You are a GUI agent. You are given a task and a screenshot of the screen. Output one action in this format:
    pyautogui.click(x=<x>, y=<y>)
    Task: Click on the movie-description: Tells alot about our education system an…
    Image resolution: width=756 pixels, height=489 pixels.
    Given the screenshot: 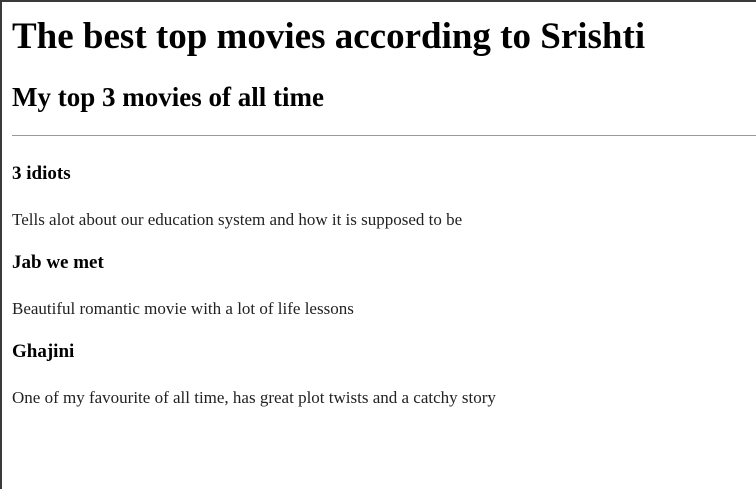 What is the action you would take?
    pyautogui.click(x=237, y=219)
    